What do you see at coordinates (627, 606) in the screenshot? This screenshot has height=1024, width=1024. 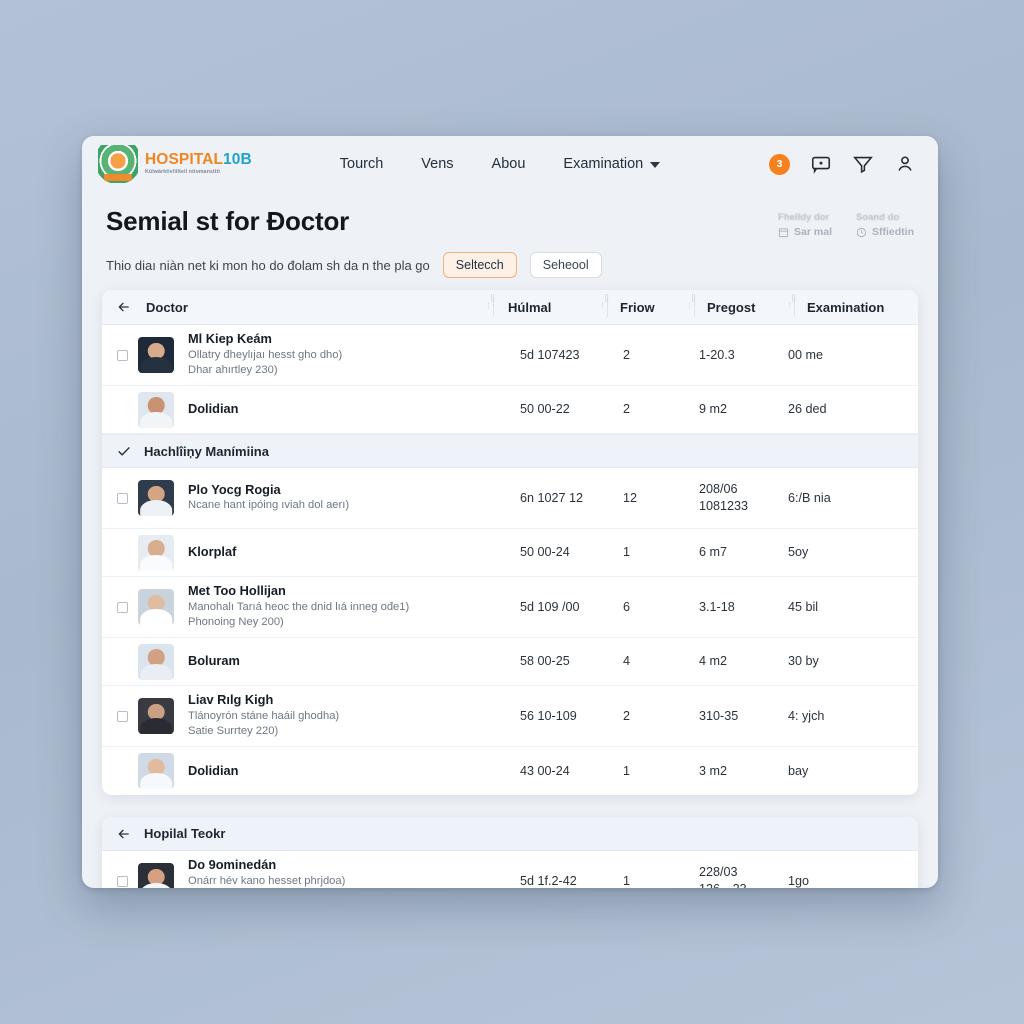 I see `cell-friow: 6` at bounding box center [627, 606].